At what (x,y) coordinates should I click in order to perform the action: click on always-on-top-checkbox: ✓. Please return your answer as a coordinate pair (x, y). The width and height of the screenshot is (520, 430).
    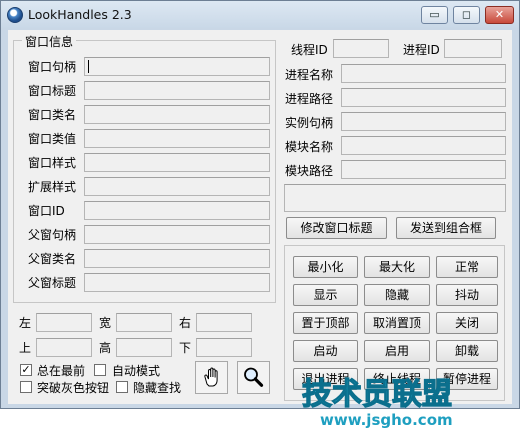
    Looking at the image, I should click on (26, 370).